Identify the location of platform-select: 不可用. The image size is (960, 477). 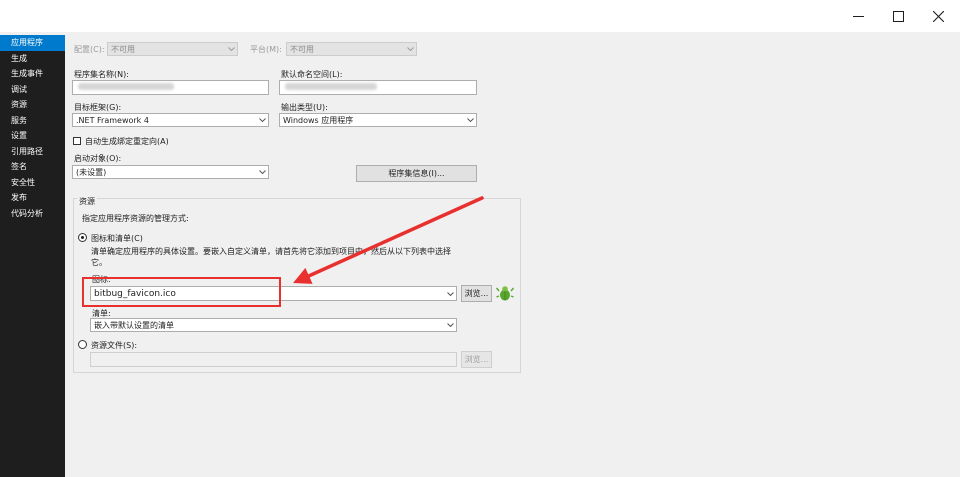
(351, 49).